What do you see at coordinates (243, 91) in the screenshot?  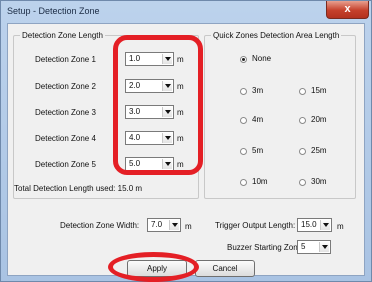 I see `radio-3m-dot` at bounding box center [243, 91].